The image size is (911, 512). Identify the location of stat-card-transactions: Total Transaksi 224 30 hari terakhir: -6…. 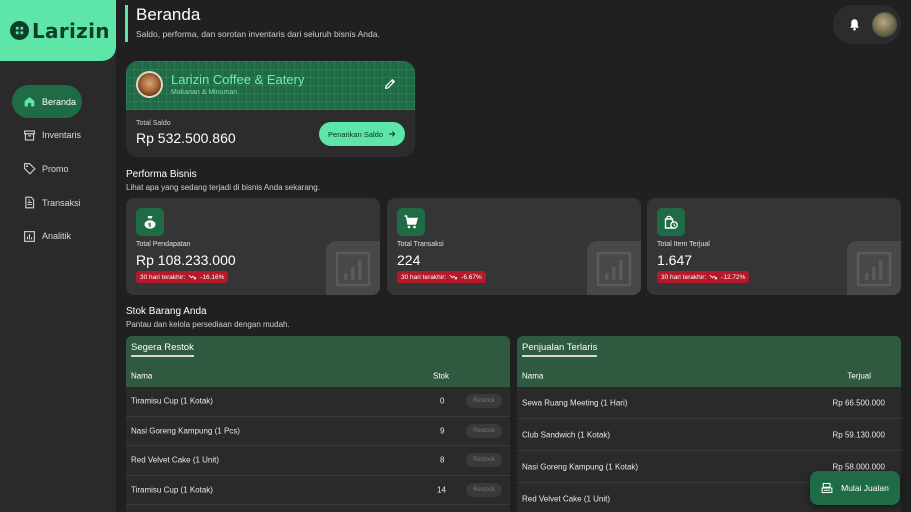
(514, 246).